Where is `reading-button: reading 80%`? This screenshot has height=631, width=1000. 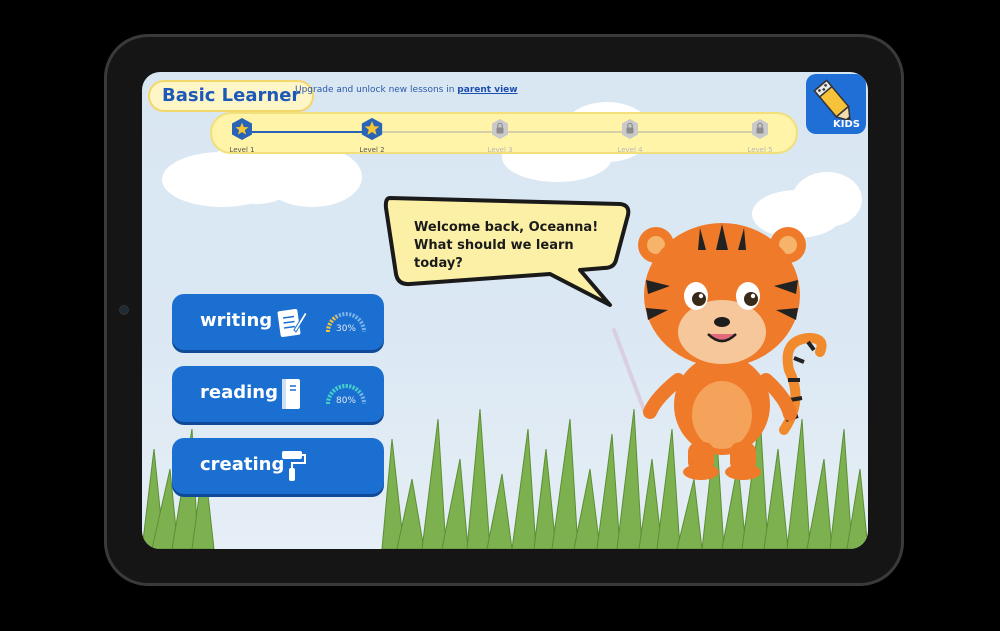
reading-button: reading 80% is located at coordinates (278, 394).